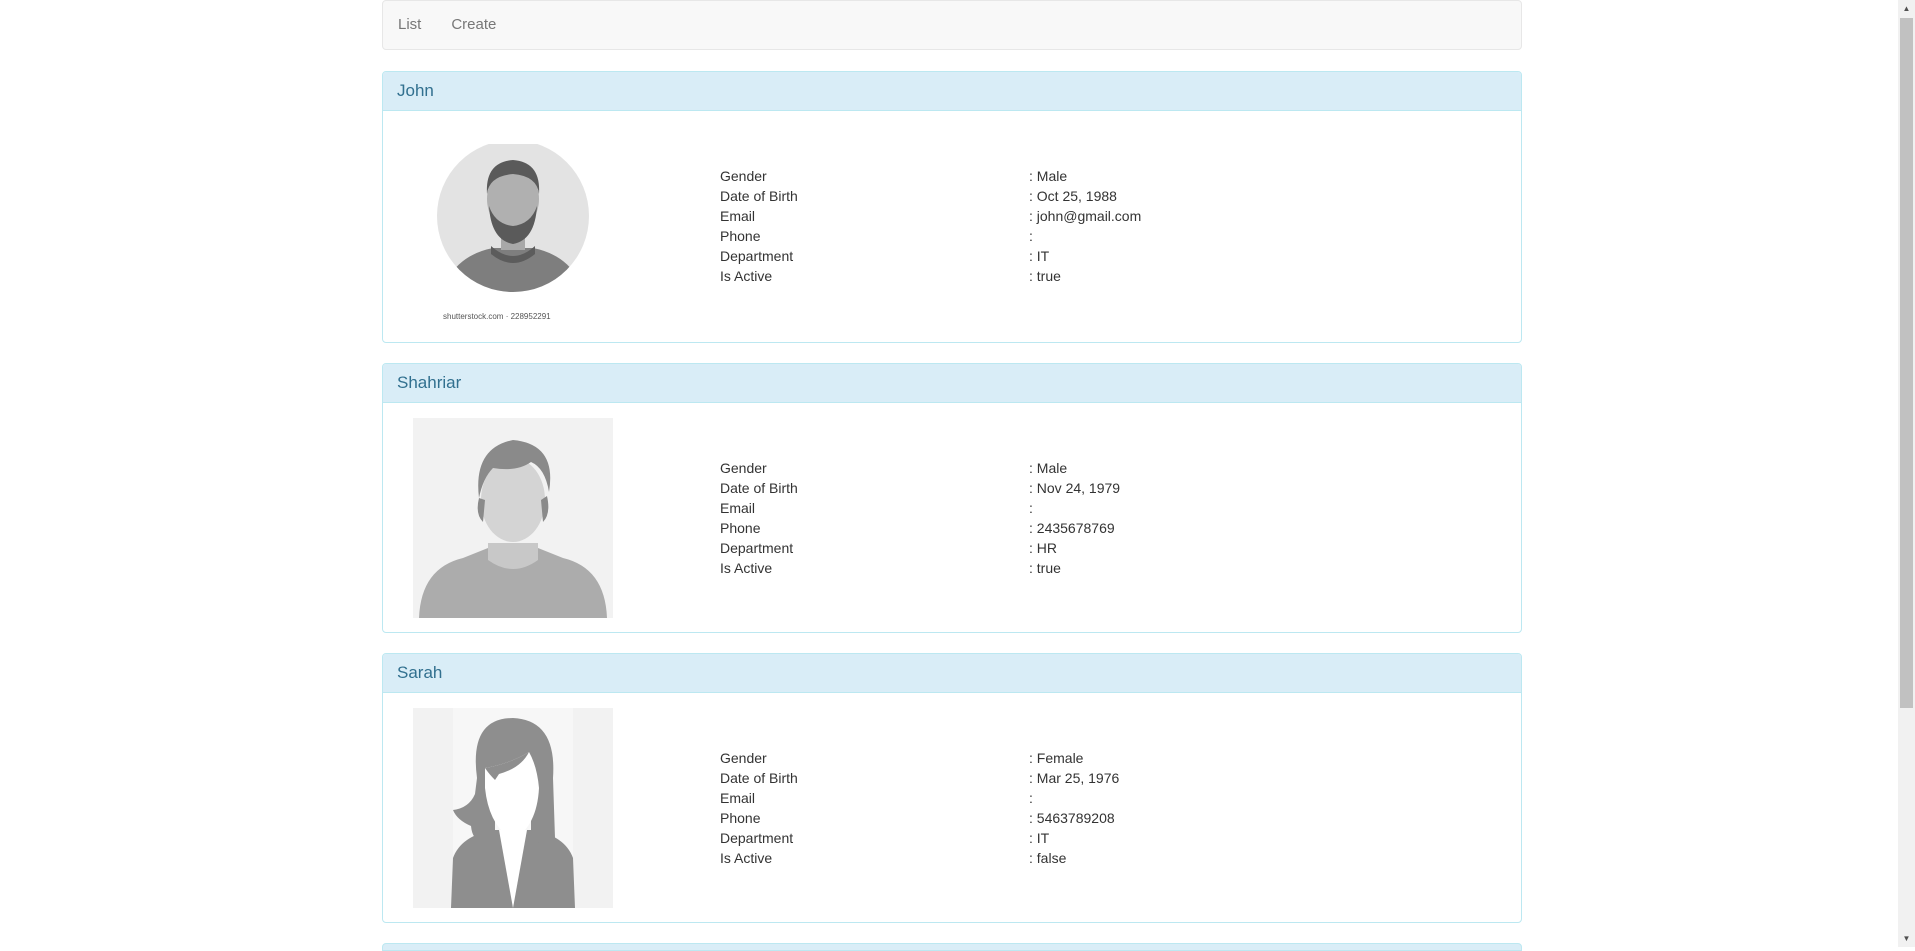 This screenshot has height=951, width=1915. Describe the element at coordinates (952, 25) in the screenshot. I see `top-navbar: List Create` at that location.